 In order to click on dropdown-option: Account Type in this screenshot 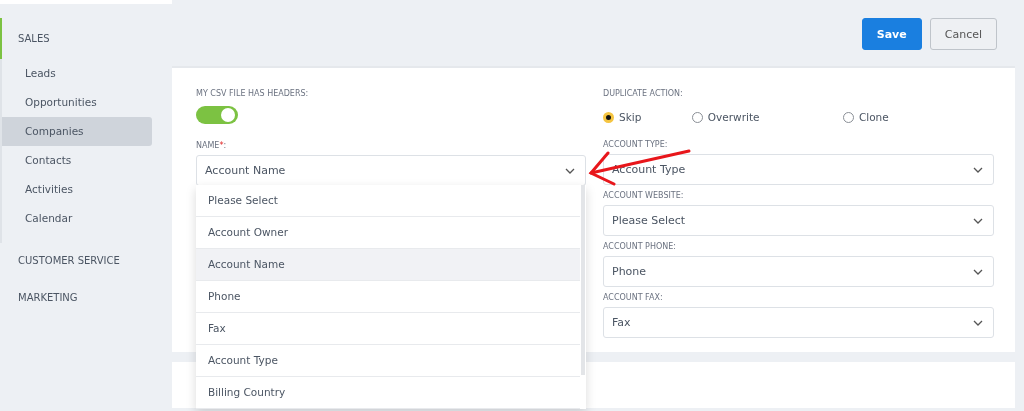, I will do `click(388, 361)`.